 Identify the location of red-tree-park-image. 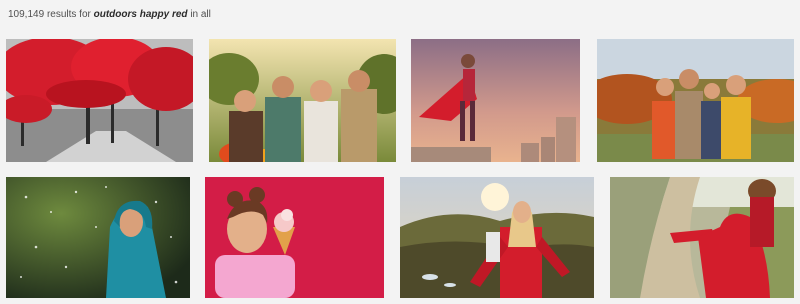
(99, 100).